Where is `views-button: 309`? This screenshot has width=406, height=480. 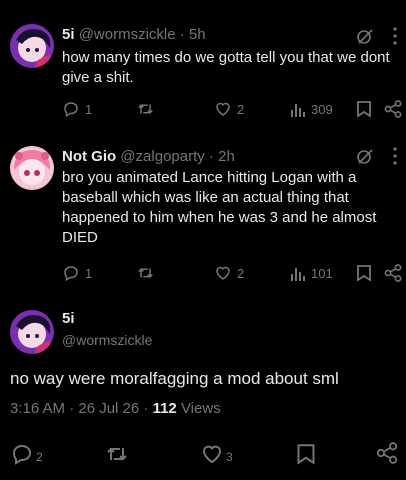
views-button: 309 is located at coordinates (311, 109).